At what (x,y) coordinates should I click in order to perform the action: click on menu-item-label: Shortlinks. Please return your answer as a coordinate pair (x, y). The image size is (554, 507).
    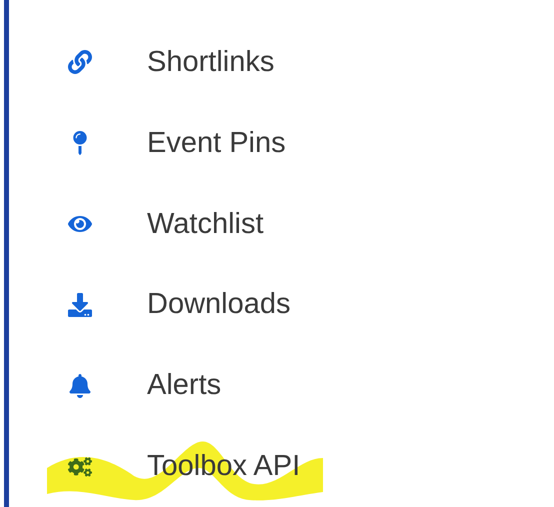
    Looking at the image, I should click on (210, 62).